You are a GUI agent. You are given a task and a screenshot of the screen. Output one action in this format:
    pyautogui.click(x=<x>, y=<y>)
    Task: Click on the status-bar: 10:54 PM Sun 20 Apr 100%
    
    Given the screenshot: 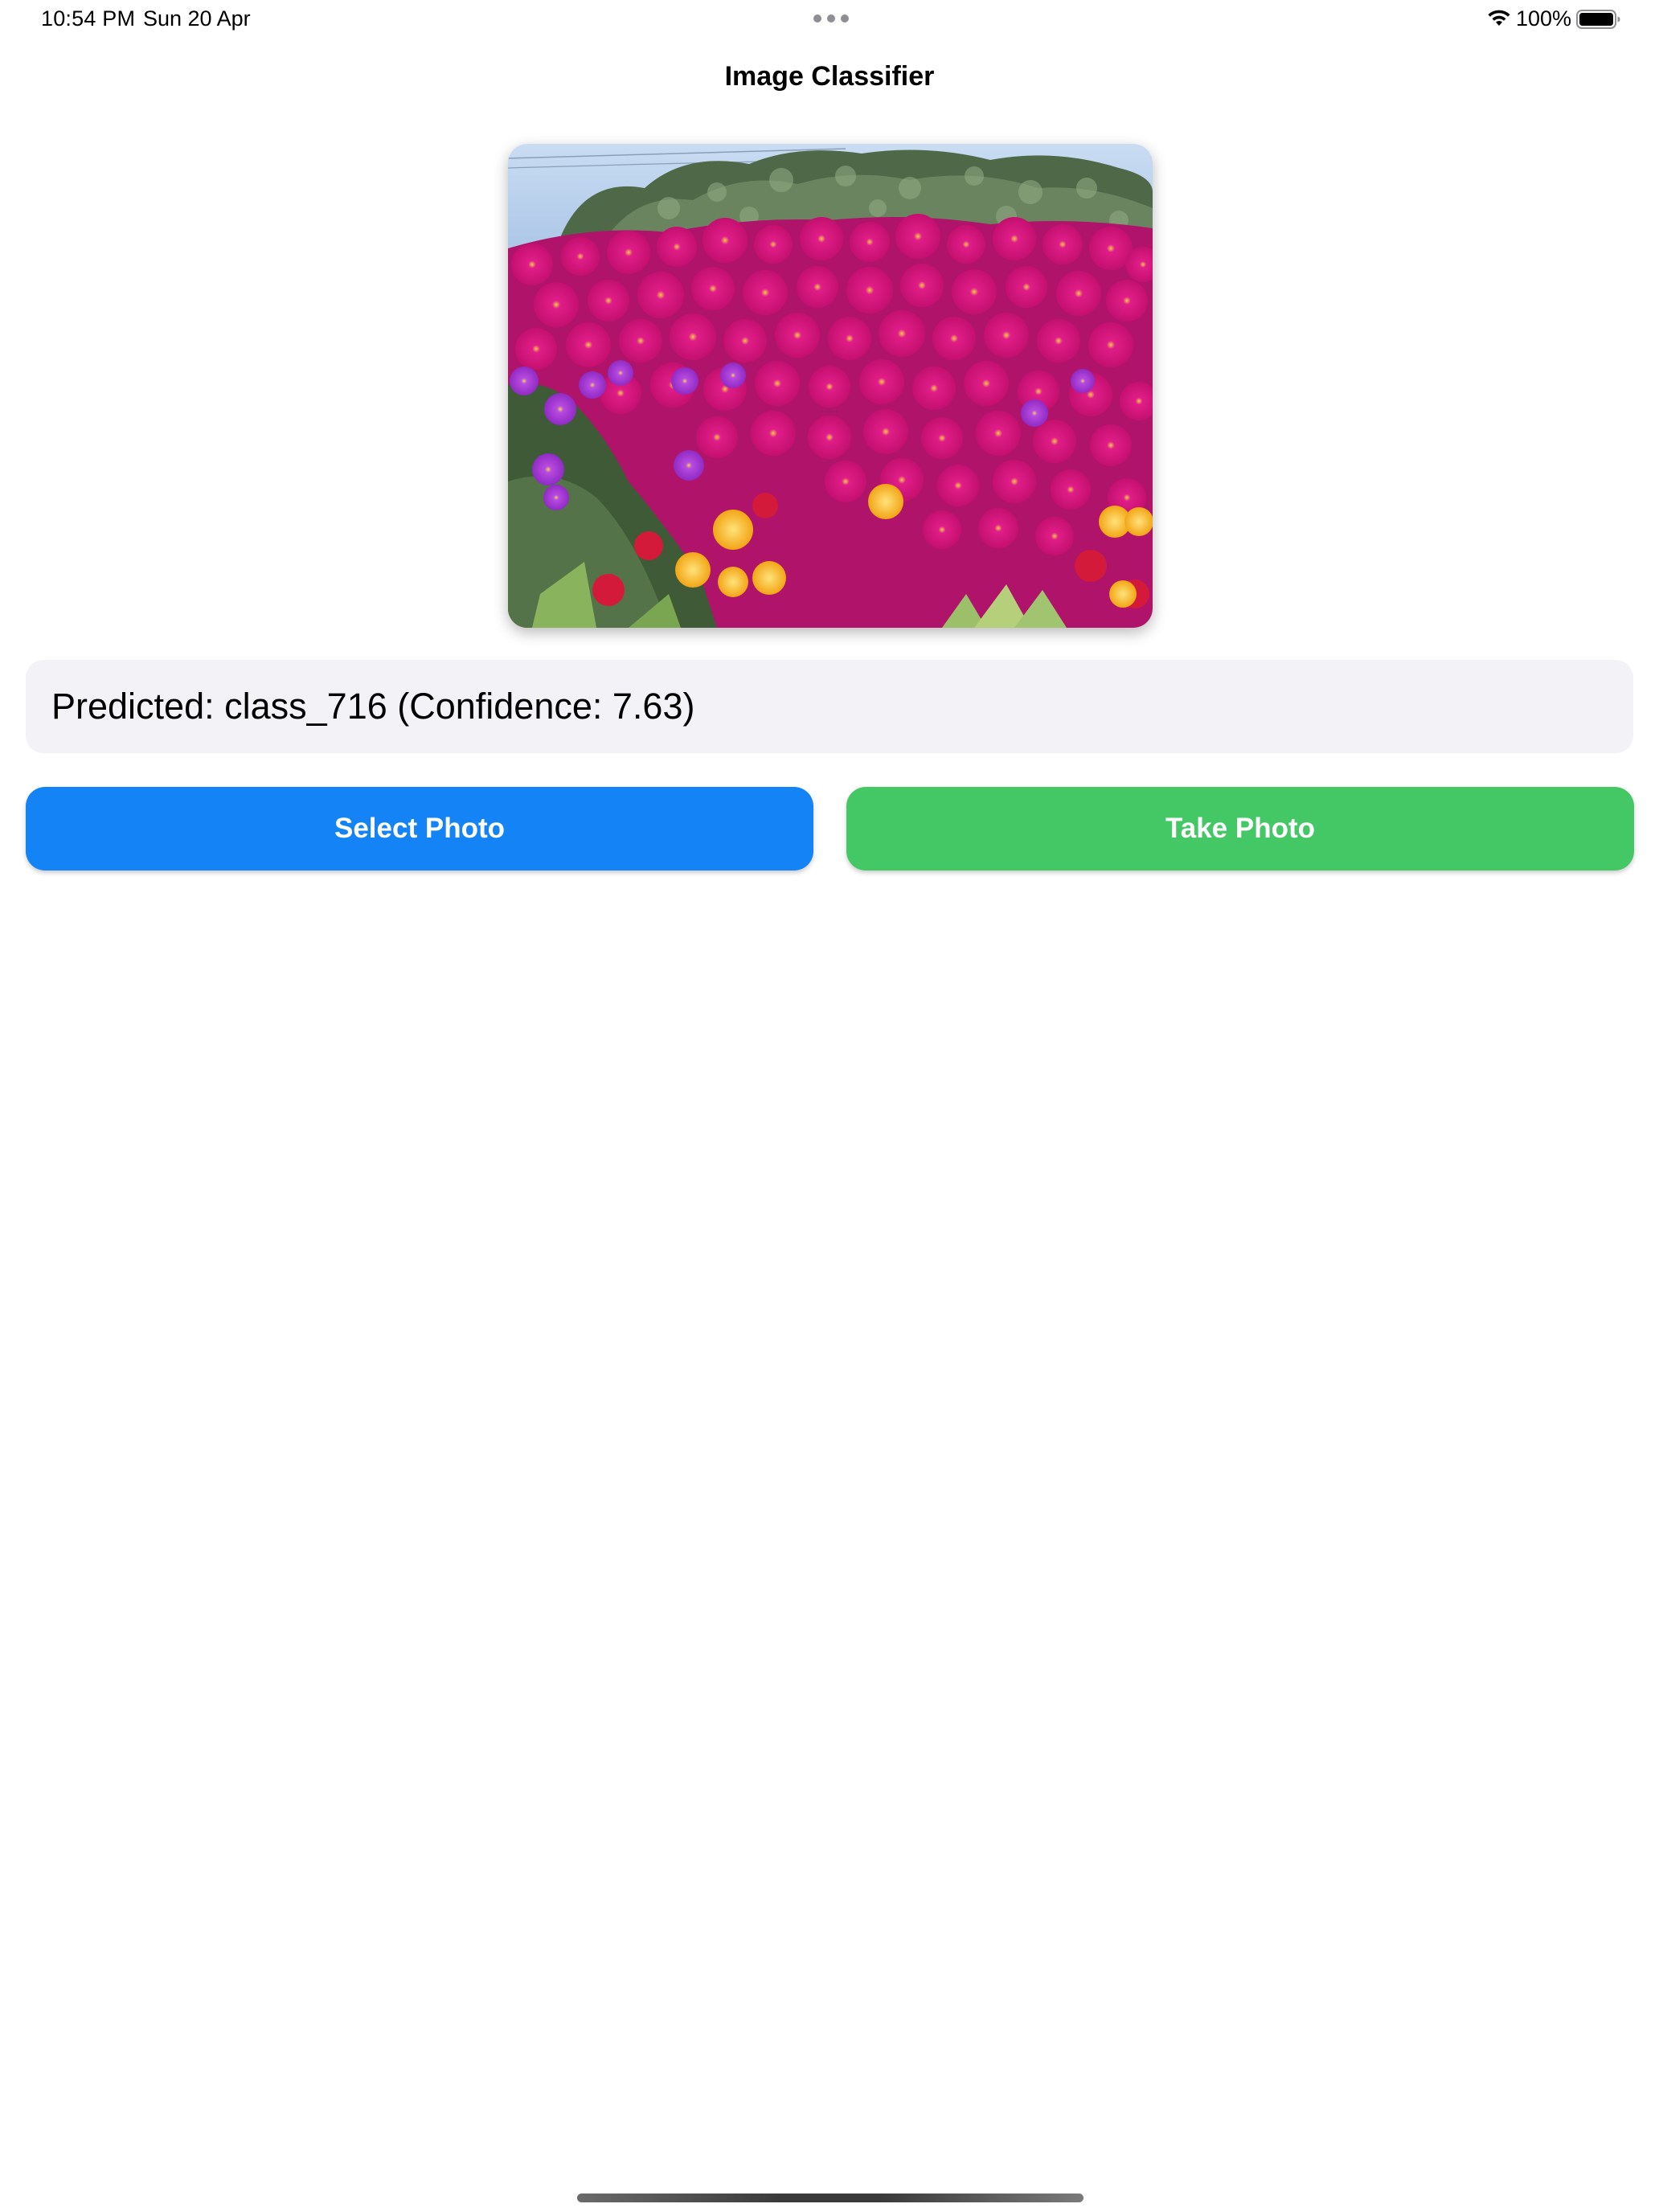 What is the action you would take?
    pyautogui.click(x=829, y=19)
    